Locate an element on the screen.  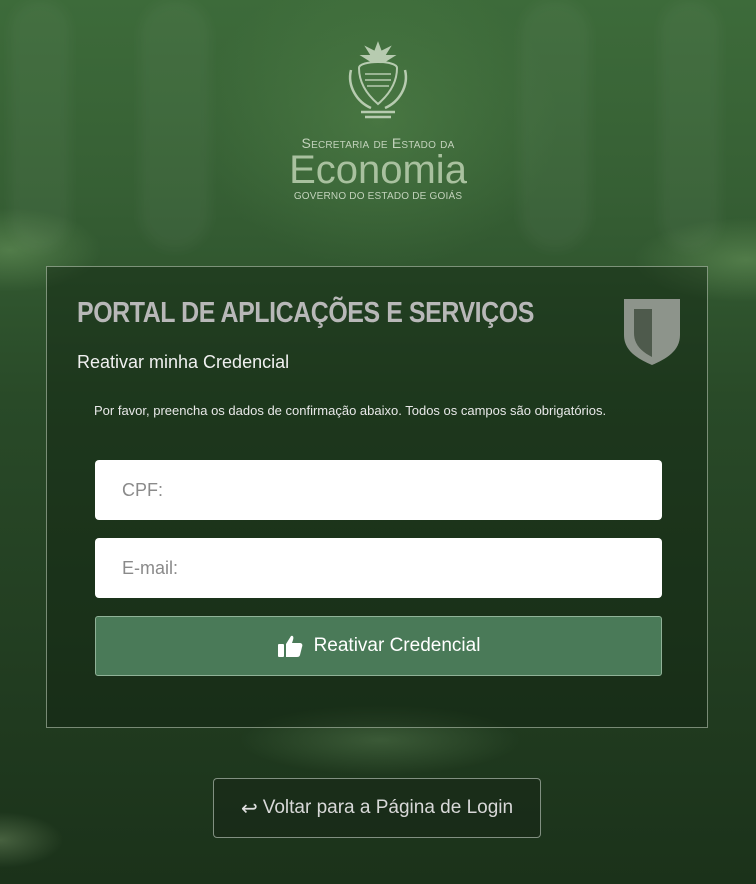
back-to-login-button: ↩ Voltar para a Página de Login is located at coordinates (377, 808).